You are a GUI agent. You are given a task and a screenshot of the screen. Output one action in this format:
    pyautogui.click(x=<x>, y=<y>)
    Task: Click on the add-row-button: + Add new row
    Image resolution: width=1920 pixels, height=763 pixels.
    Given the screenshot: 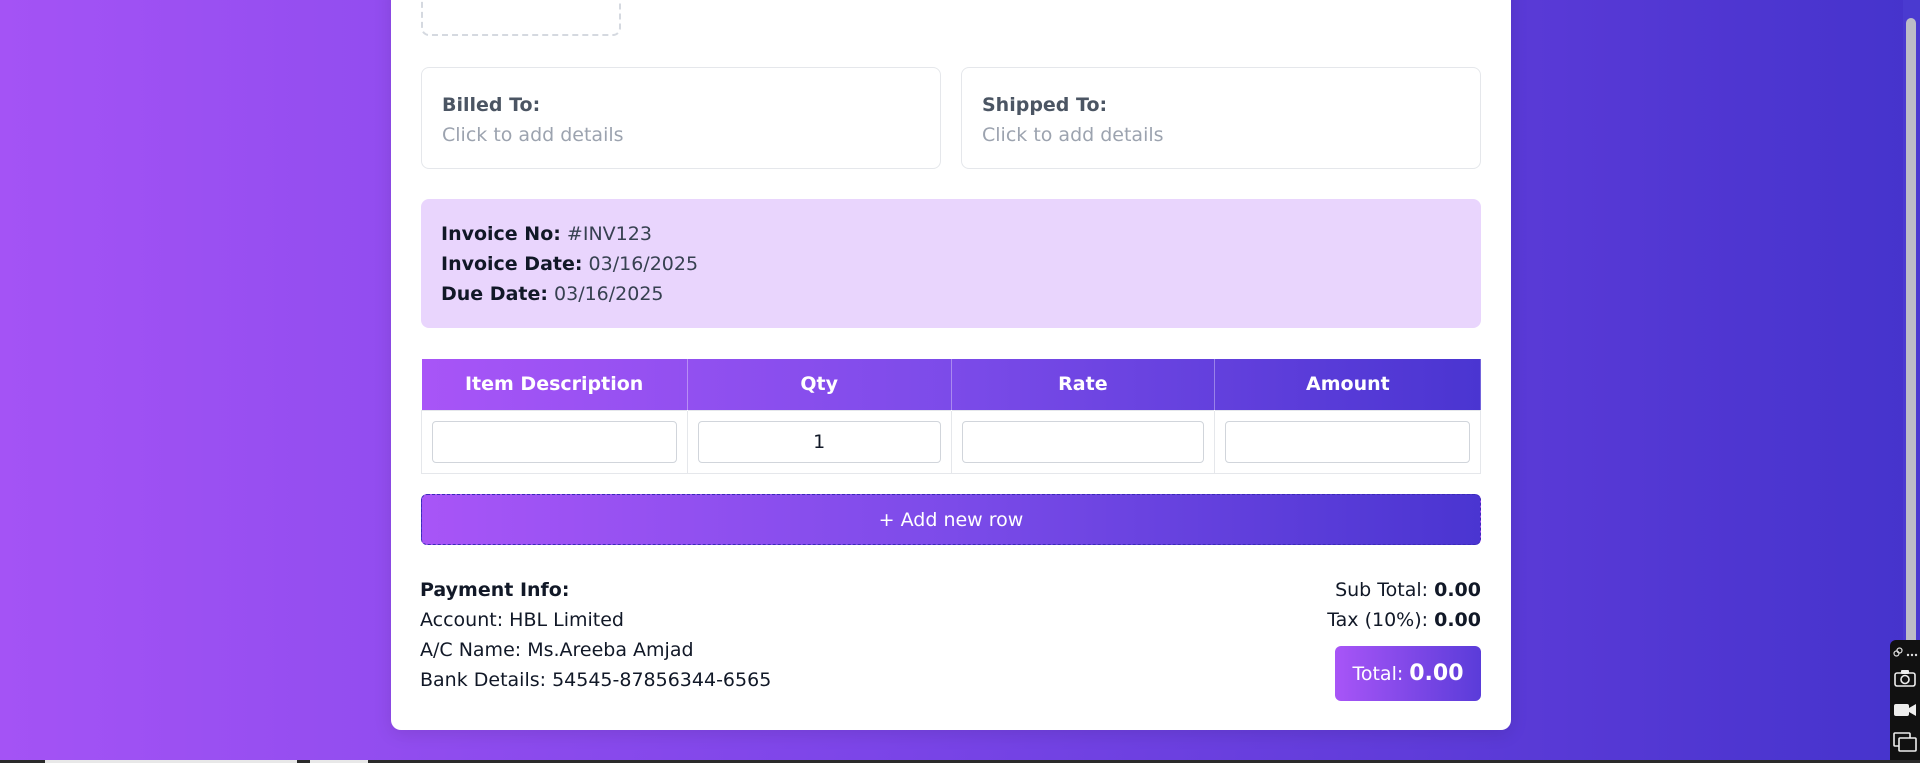 What is the action you would take?
    pyautogui.click(x=951, y=519)
    